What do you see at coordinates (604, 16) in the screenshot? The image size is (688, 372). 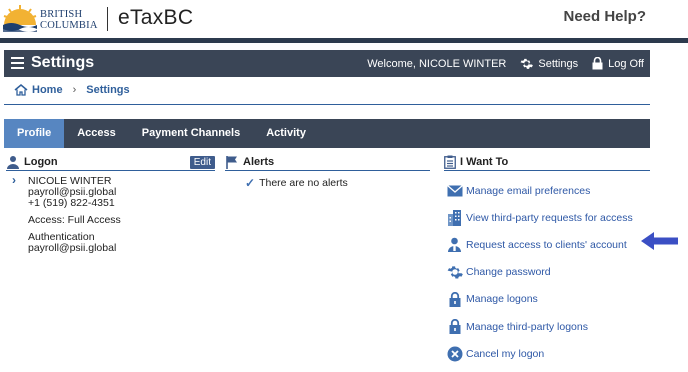 I see `need-help-link: Need Help?` at bounding box center [604, 16].